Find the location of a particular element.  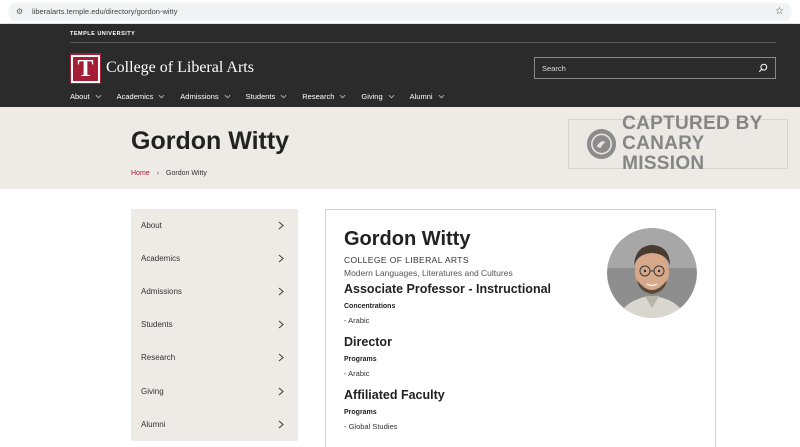

breadcrumb-home-link: Home is located at coordinates (140, 173).